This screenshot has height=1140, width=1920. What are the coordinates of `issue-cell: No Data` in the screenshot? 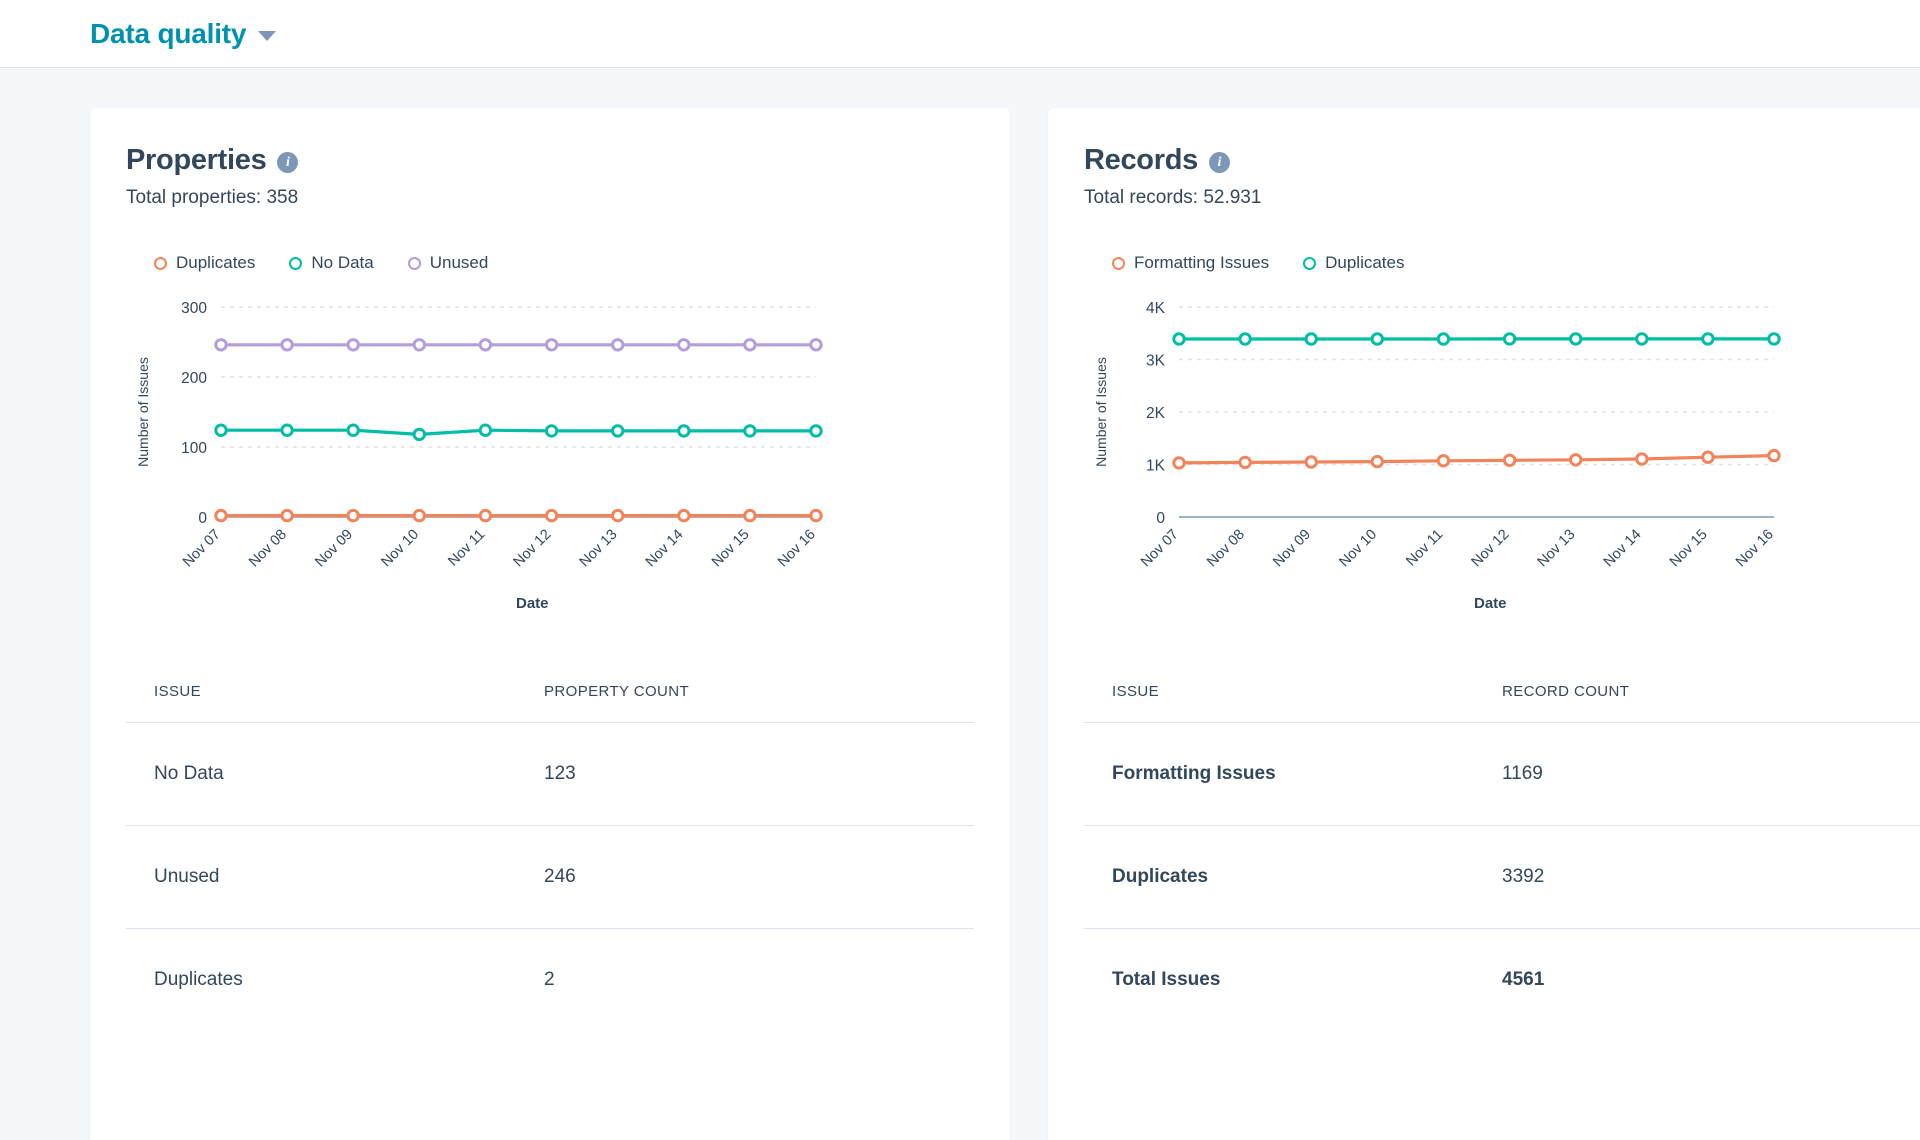 It's located at (335, 774).